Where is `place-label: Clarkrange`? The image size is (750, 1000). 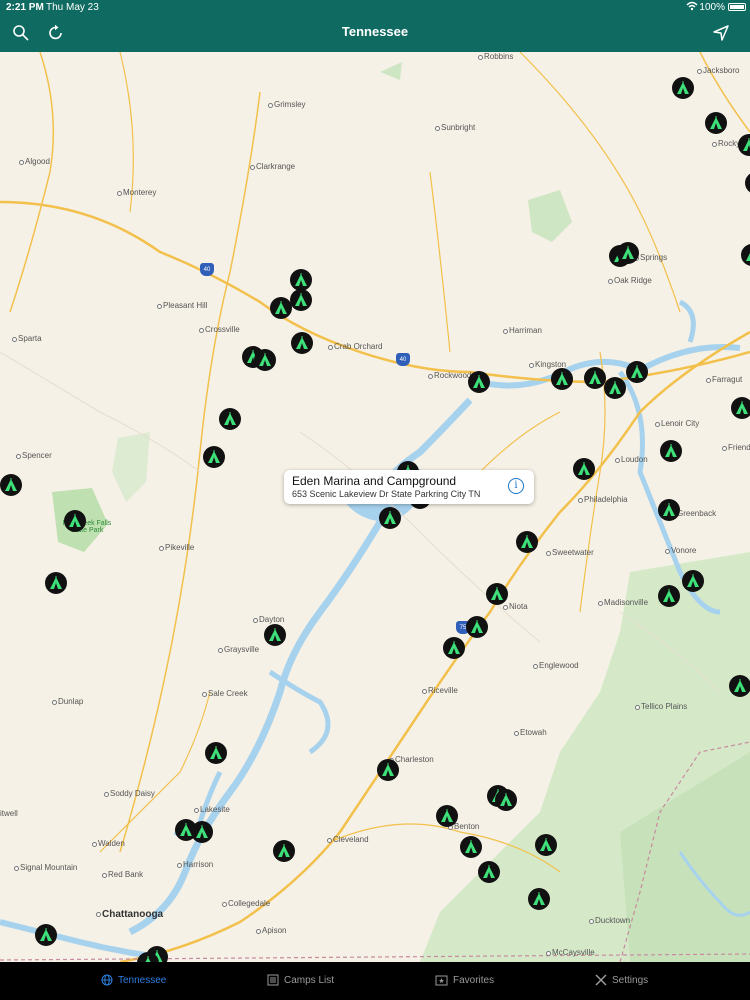
place-label: Clarkrange is located at coordinates (272, 166).